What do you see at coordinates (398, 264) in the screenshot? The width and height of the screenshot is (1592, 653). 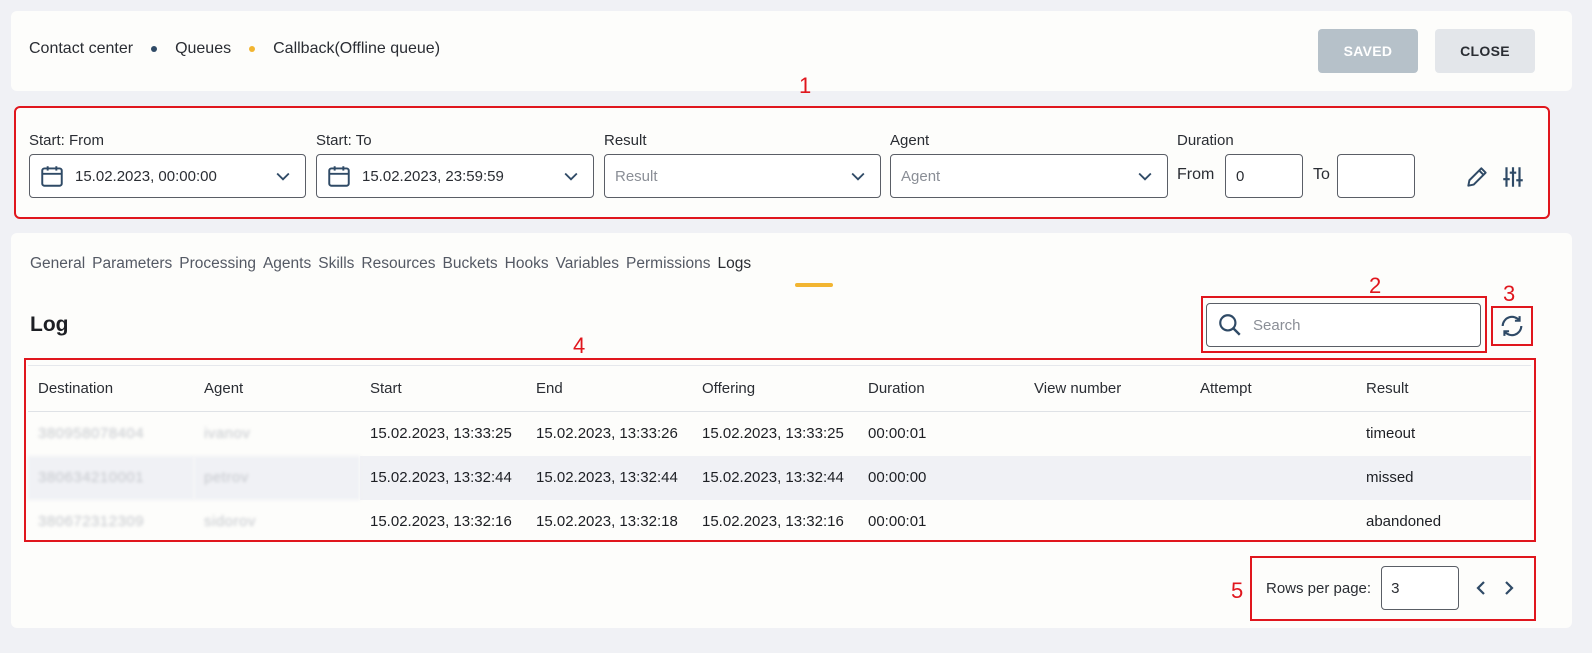 I see `tab-resources: Resources` at bounding box center [398, 264].